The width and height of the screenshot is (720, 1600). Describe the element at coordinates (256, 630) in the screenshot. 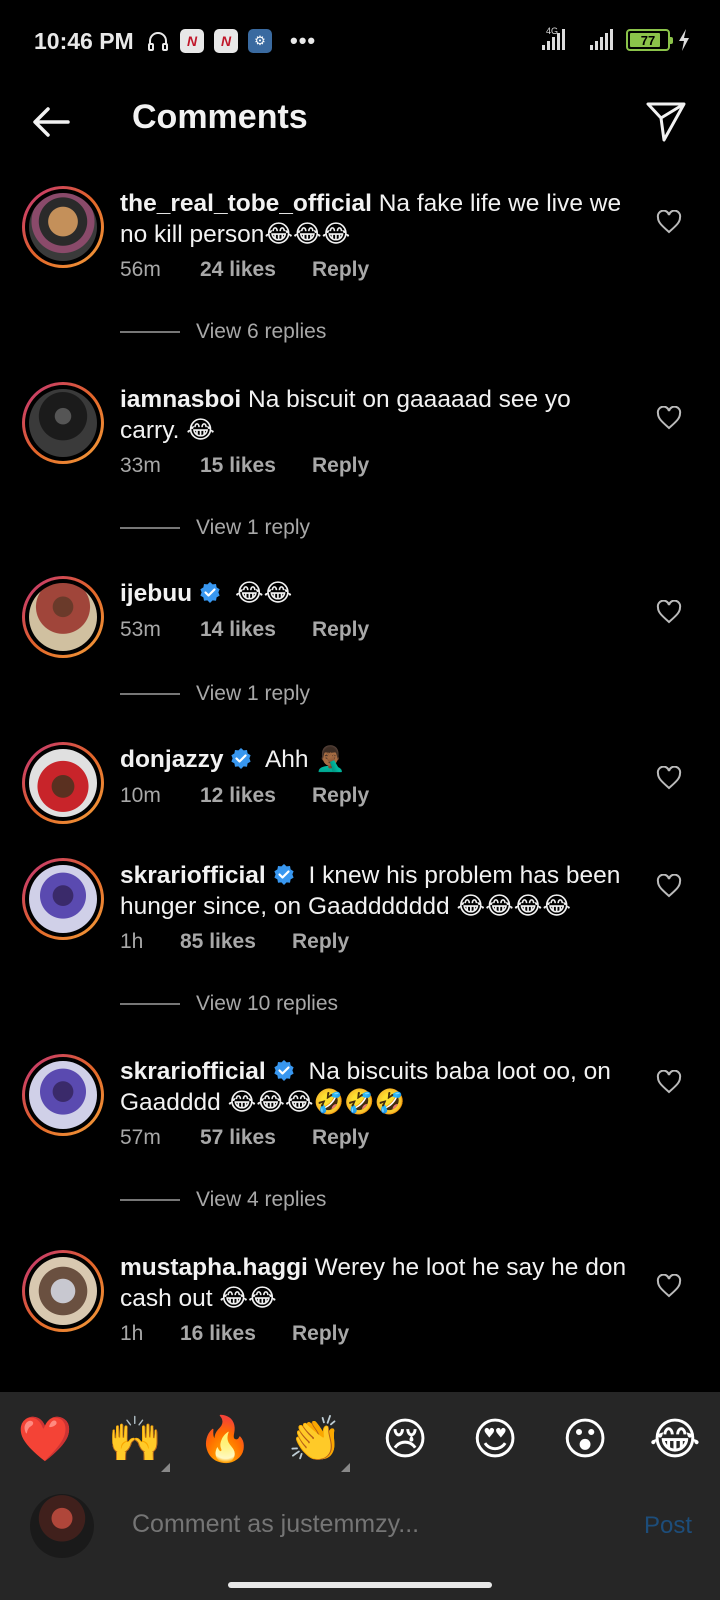

I see `comment-likes: 14 likes` at that location.